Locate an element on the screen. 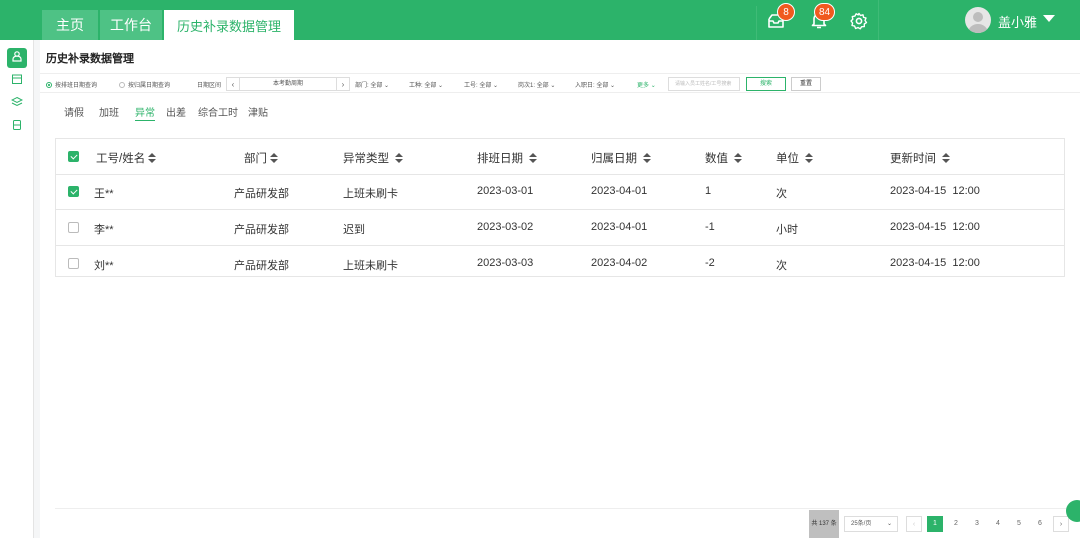  tab-exception: 异常 is located at coordinates (145, 112).